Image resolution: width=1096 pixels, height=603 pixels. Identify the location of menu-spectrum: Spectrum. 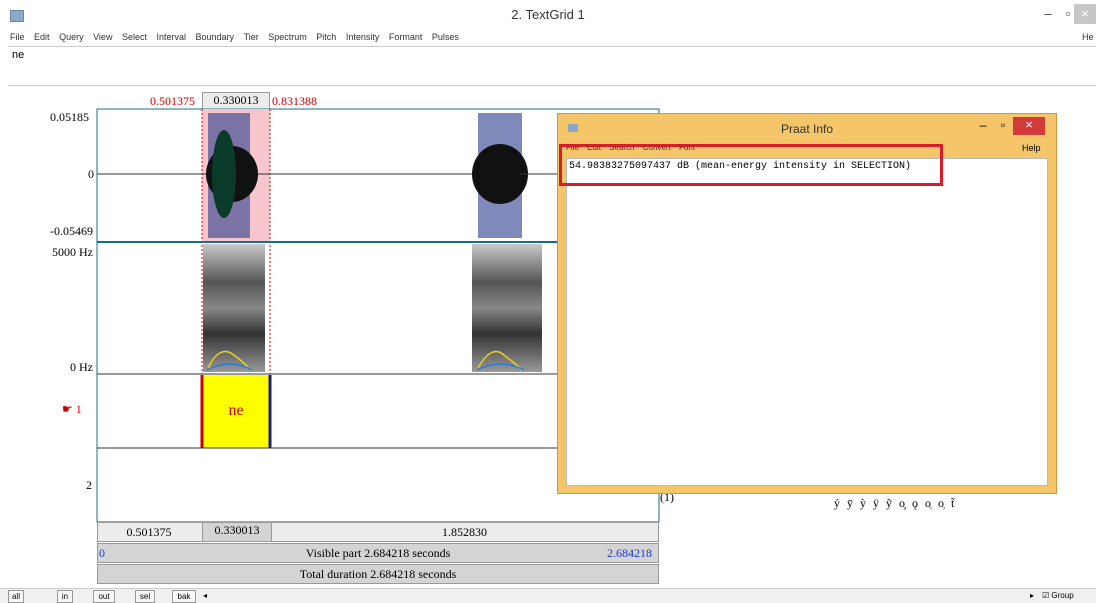
(287, 37).